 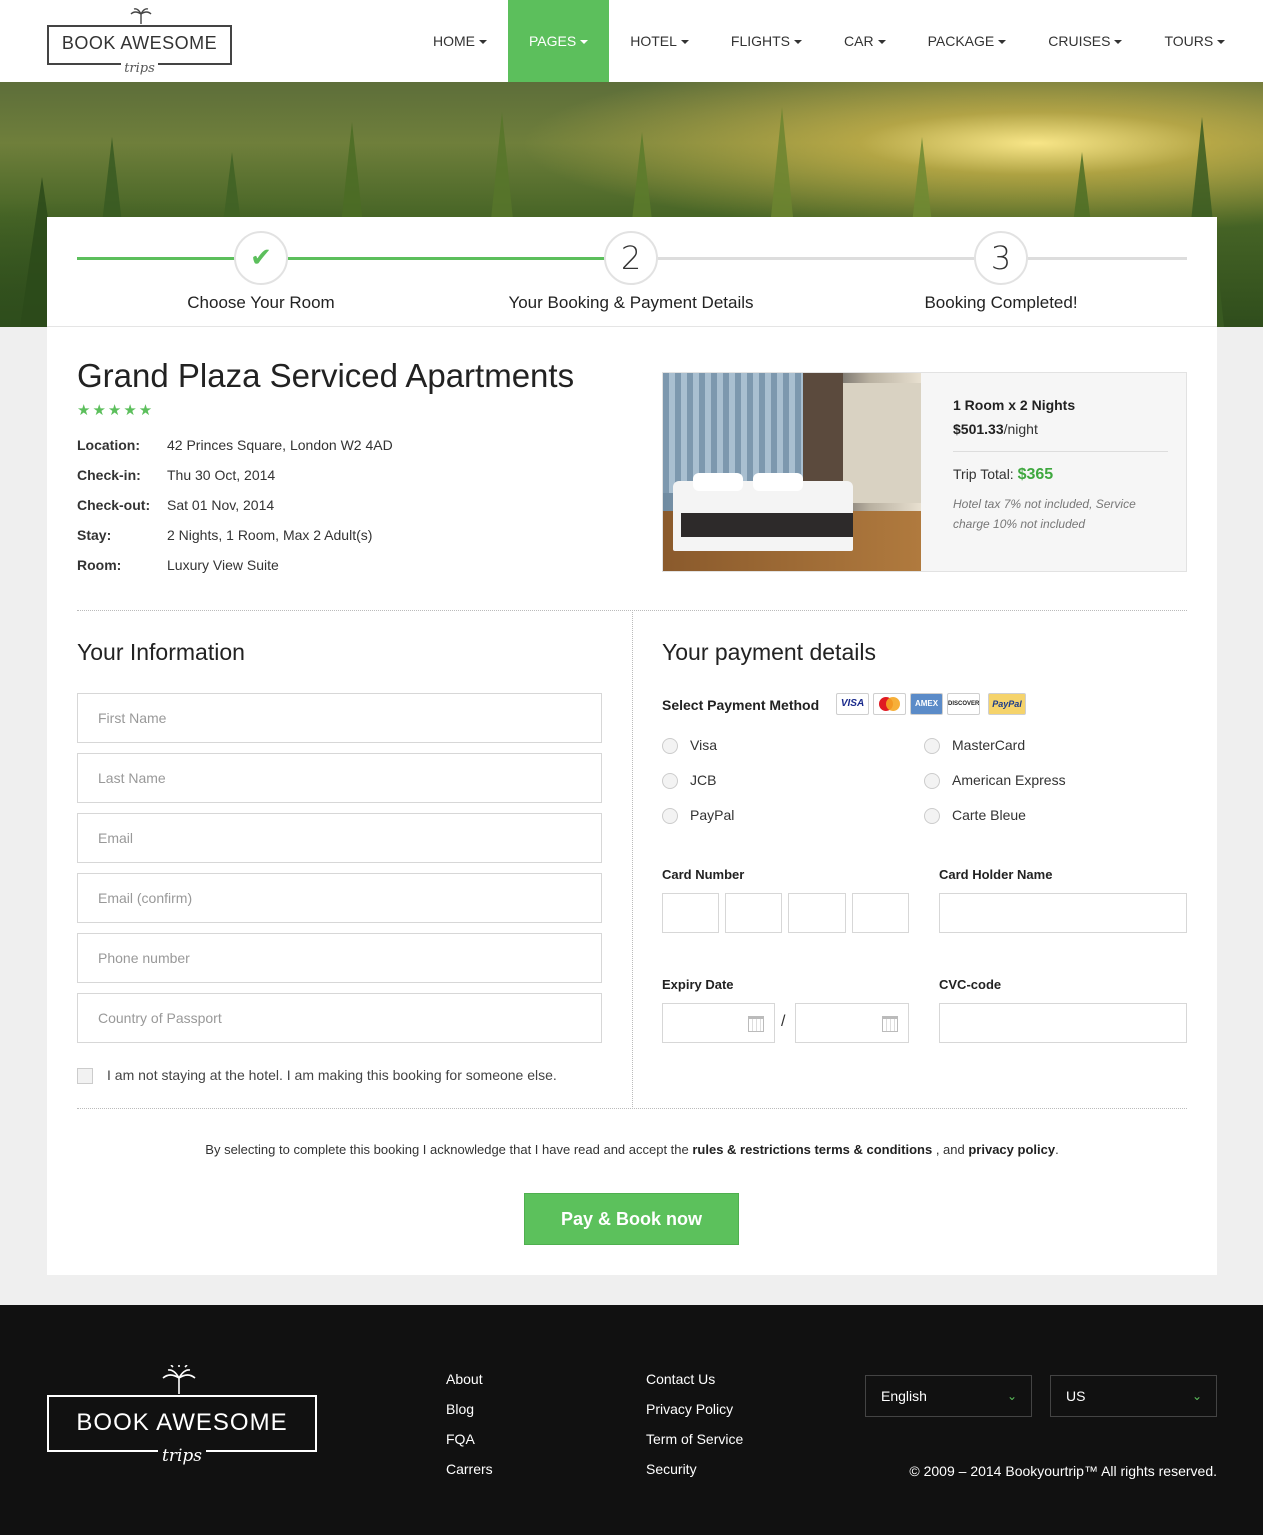 I want to click on detail-room: Room: Luxury View Suite, so click(x=178, y=565).